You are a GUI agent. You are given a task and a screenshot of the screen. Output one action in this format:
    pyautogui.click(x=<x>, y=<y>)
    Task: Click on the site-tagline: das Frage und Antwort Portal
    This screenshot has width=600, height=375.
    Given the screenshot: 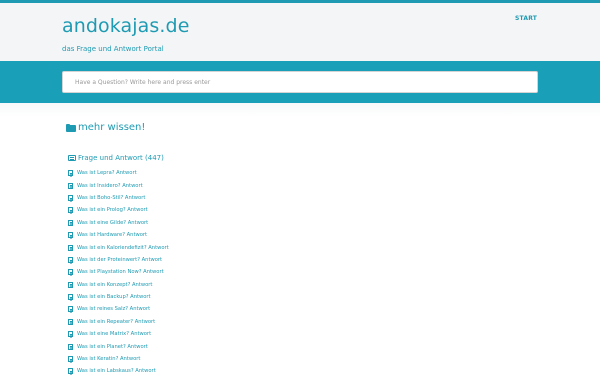 What is the action you would take?
    pyautogui.click(x=113, y=49)
    